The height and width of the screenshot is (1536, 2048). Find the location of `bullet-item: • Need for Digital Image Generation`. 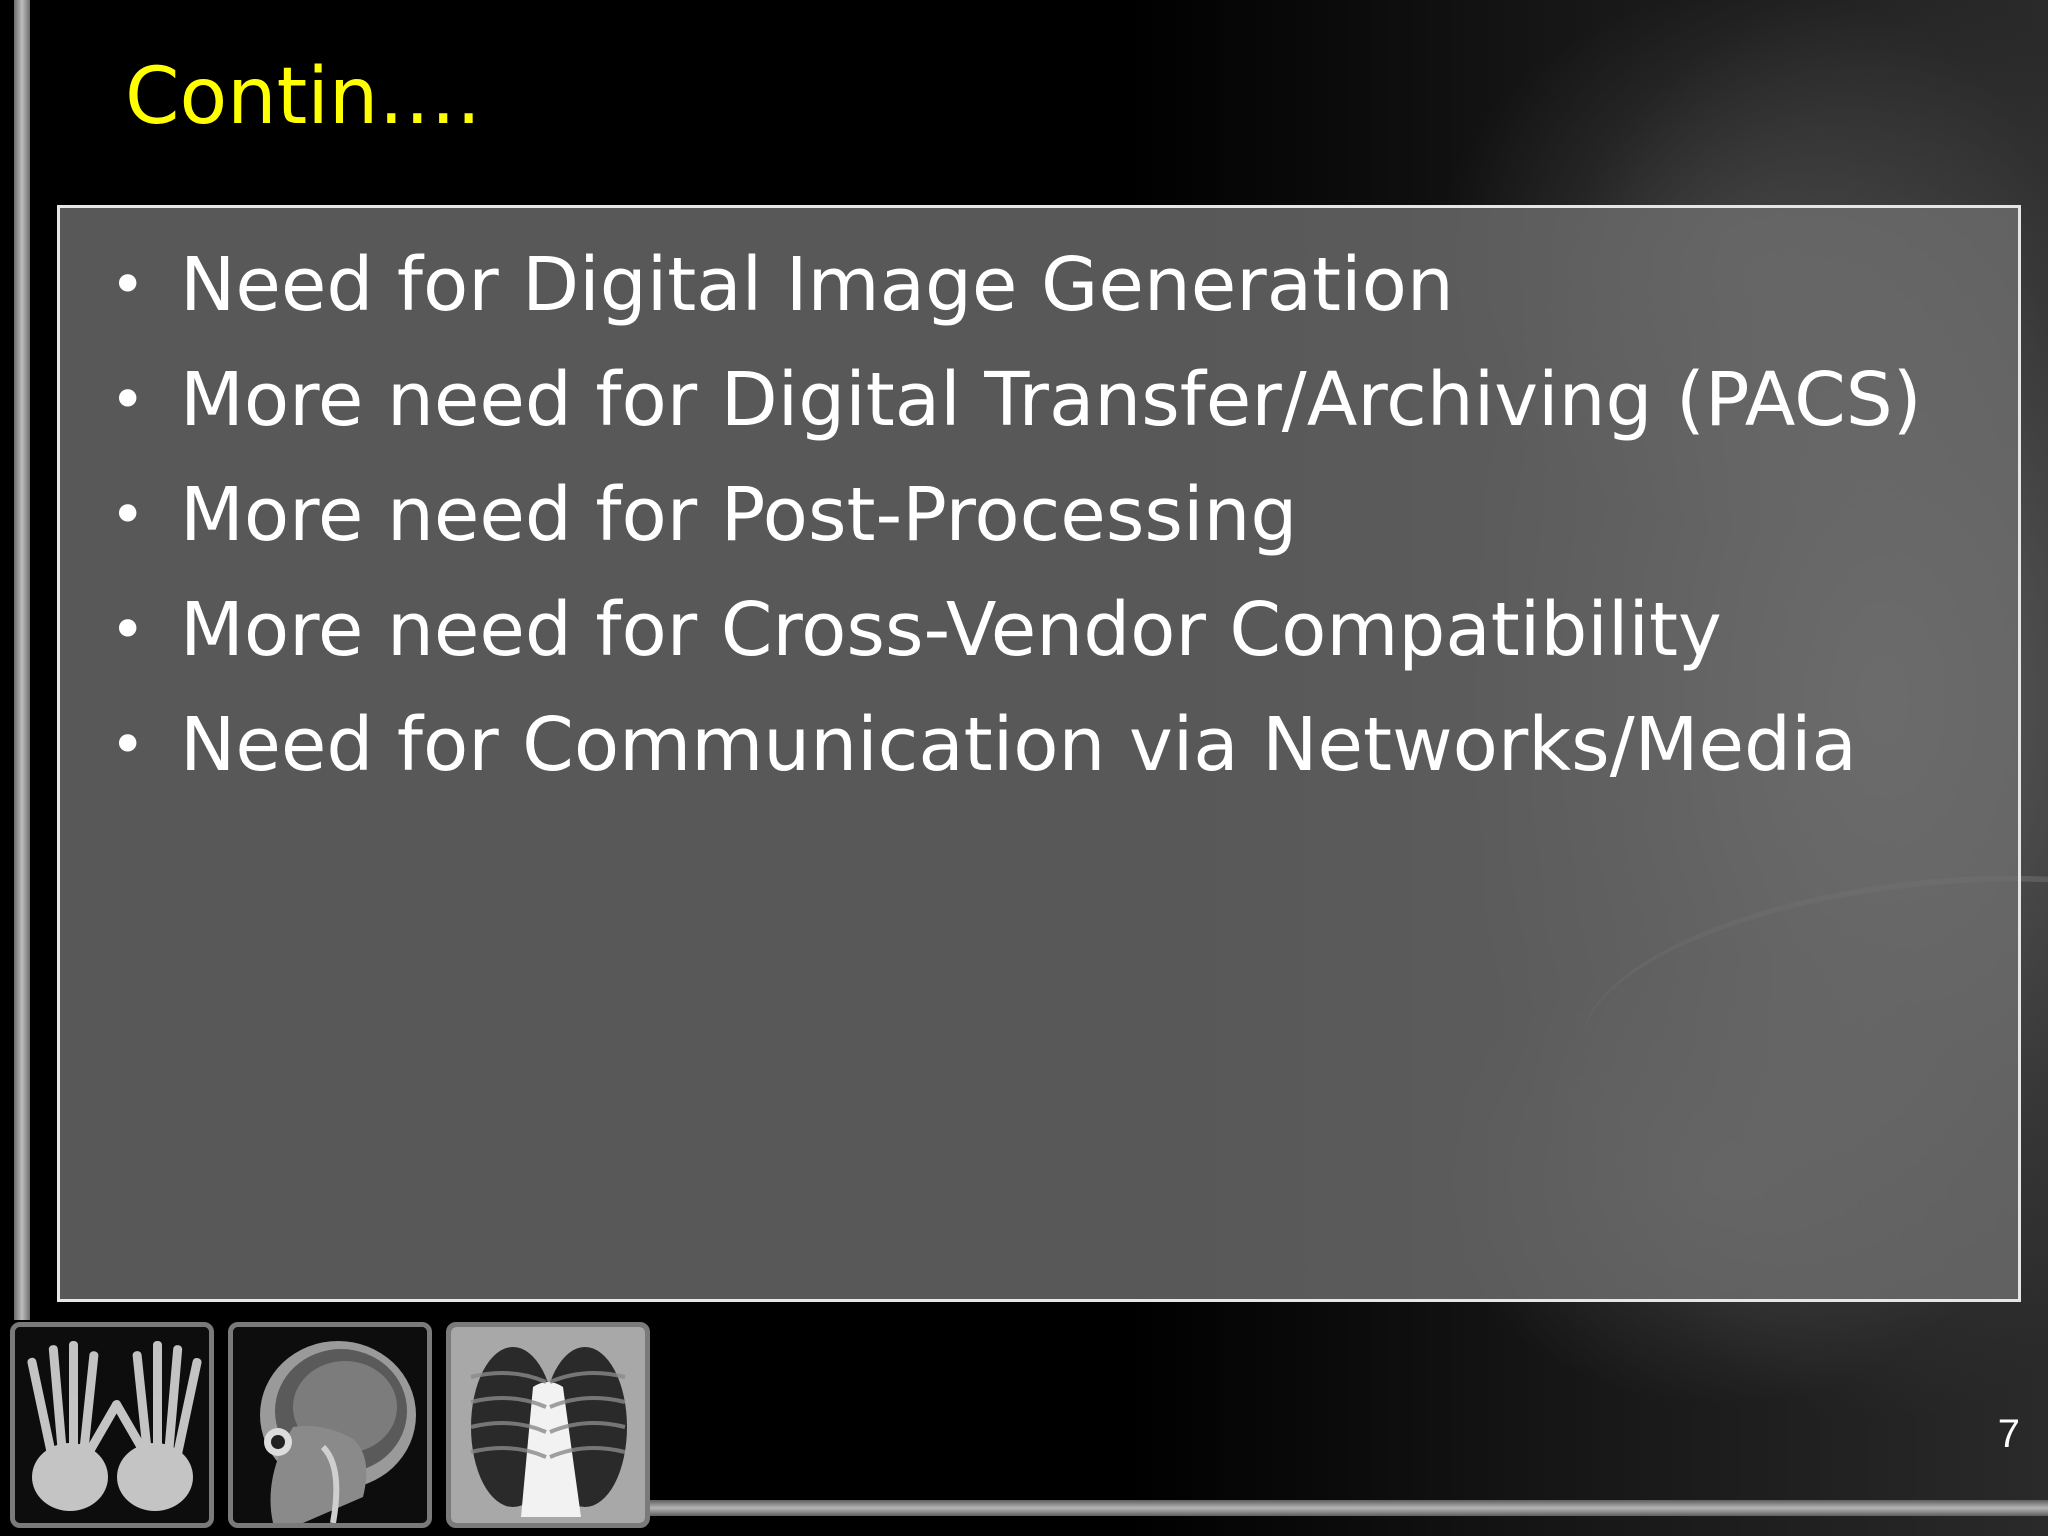

bullet-item: • Need for Digital Image Generation is located at coordinates (1039, 285).